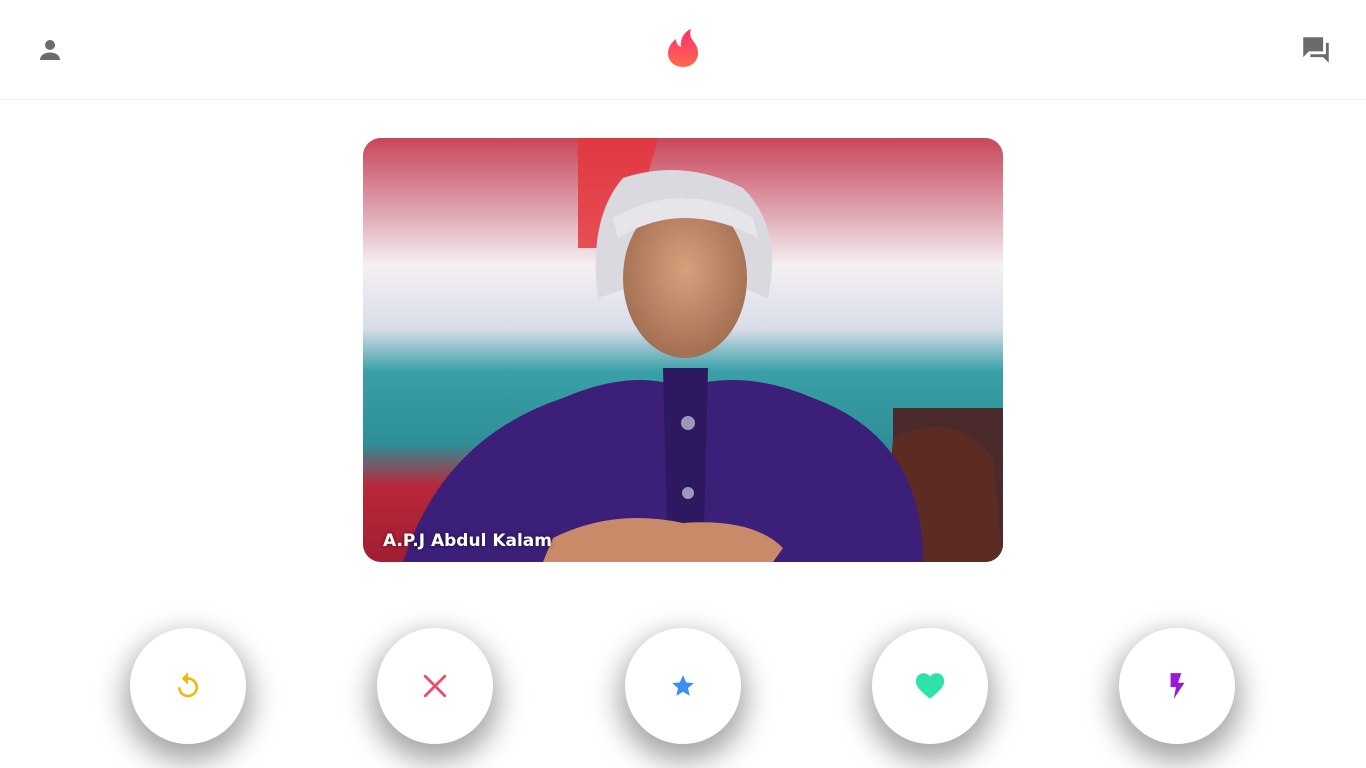  I want to click on messages-button, so click(1316, 50).